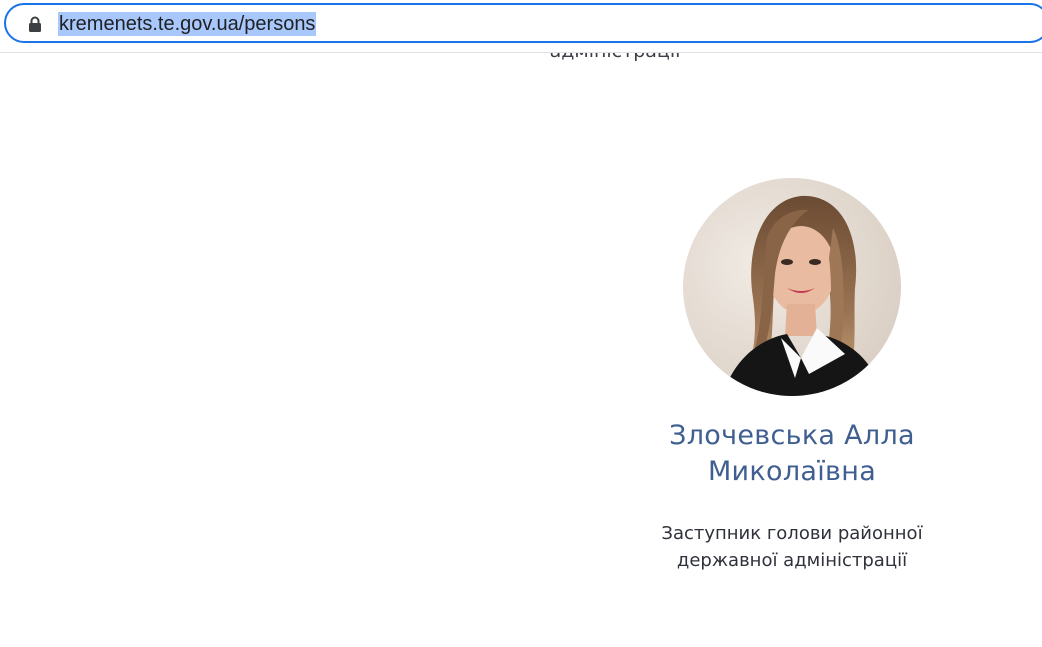 This screenshot has width=1042, height=647. Describe the element at coordinates (523, 23) in the screenshot. I see `address-bar: kremenets.te.gov.ua/persons` at that location.